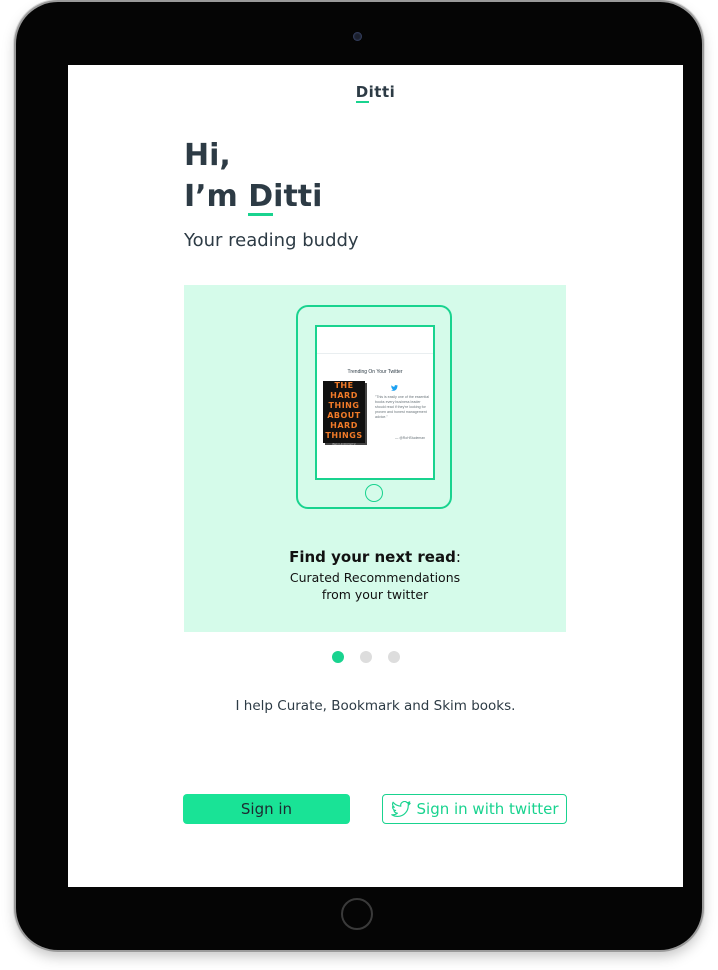 The width and height of the screenshot is (718, 970). What do you see at coordinates (410, 438) in the screenshot?
I see `mockup-quote-handle: — @RoHStudeman` at bounding box center [410, 438].